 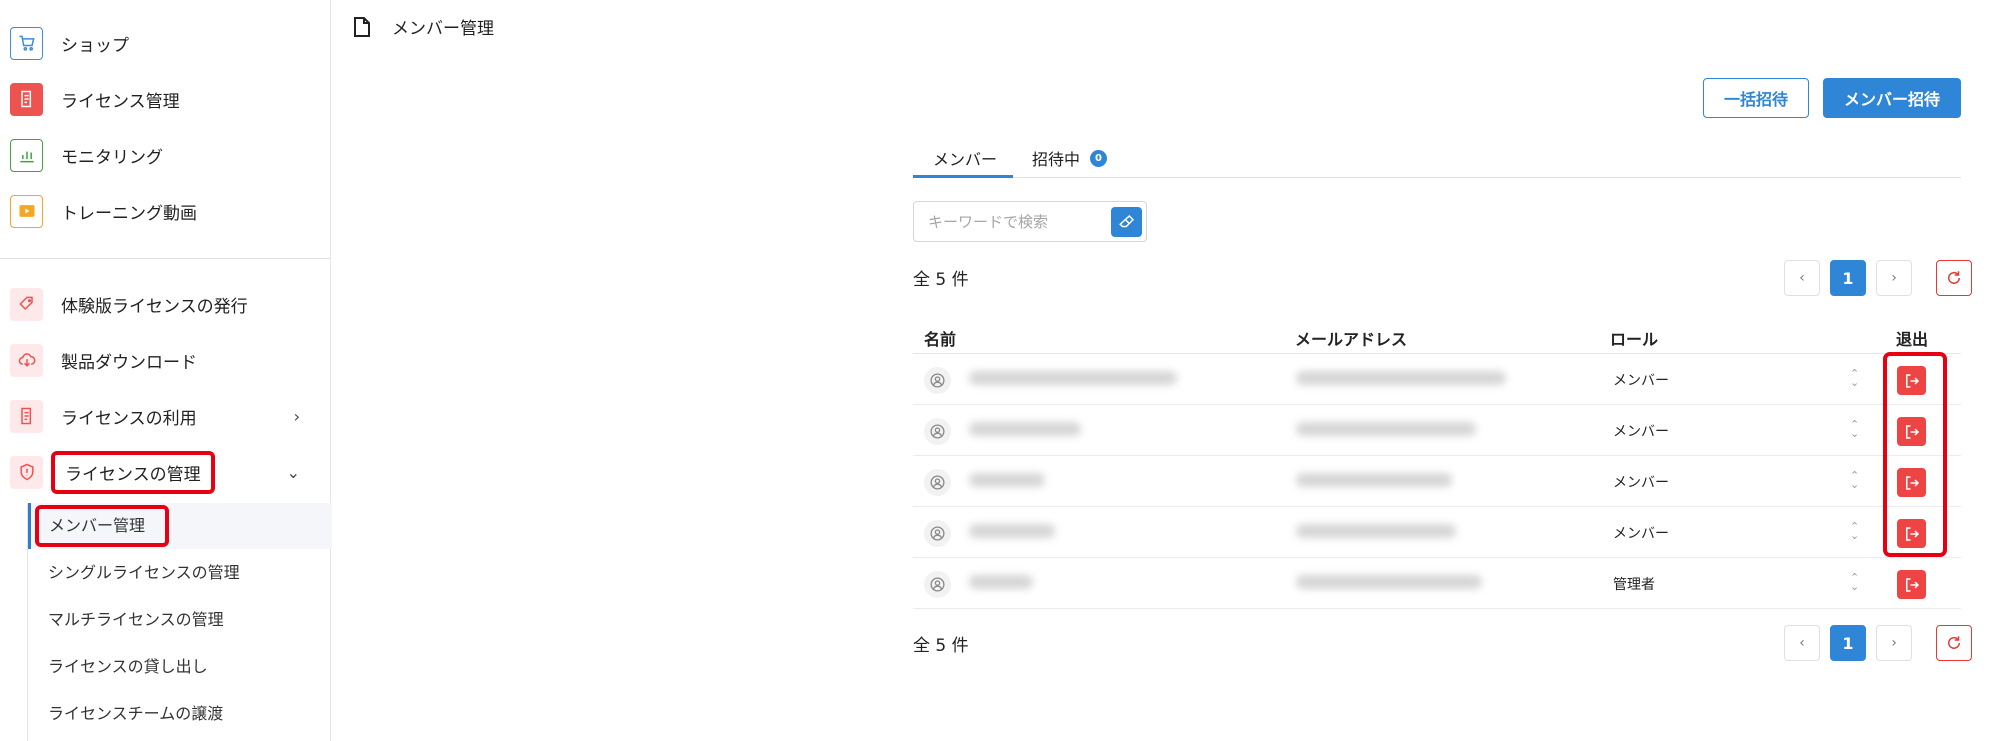 I want to click on sidebar-item-training: トレーニング動画, so click(x=103, y=211).